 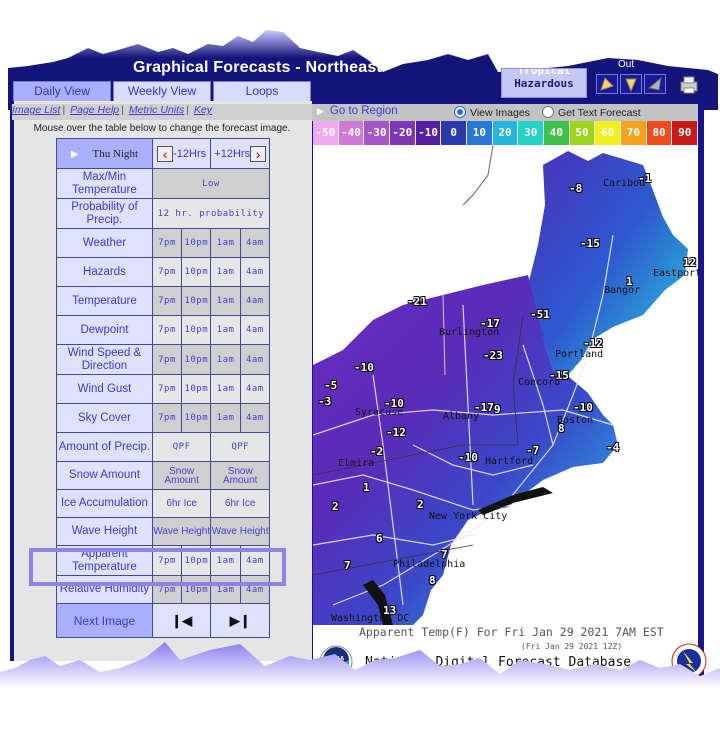 I want to click on pan-northwest-button, so click(x=607, y=84).